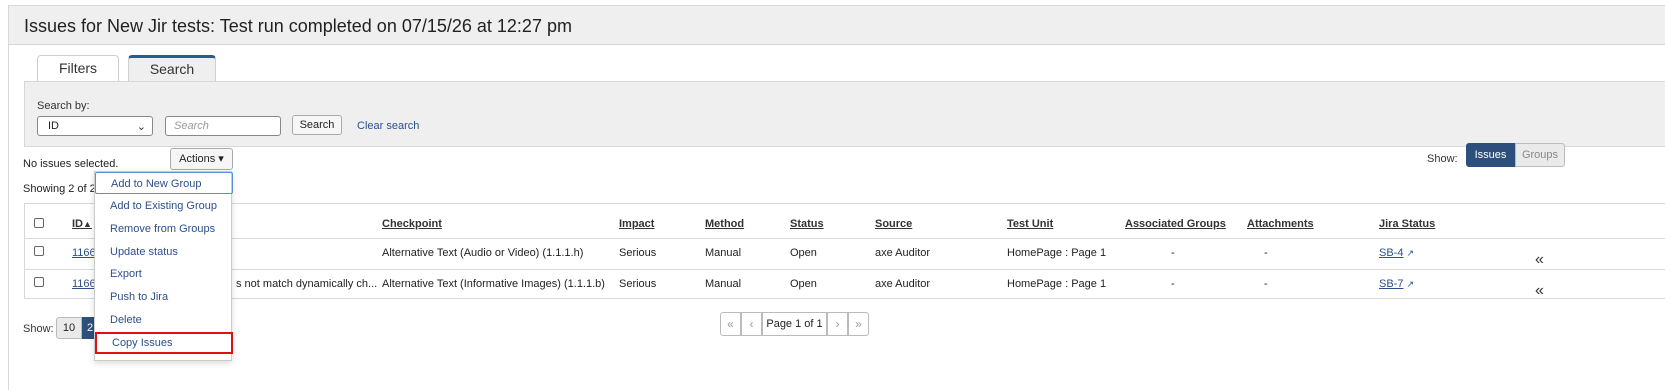  I want to click on sort-asc-icon: ▲, so click(87, 224).